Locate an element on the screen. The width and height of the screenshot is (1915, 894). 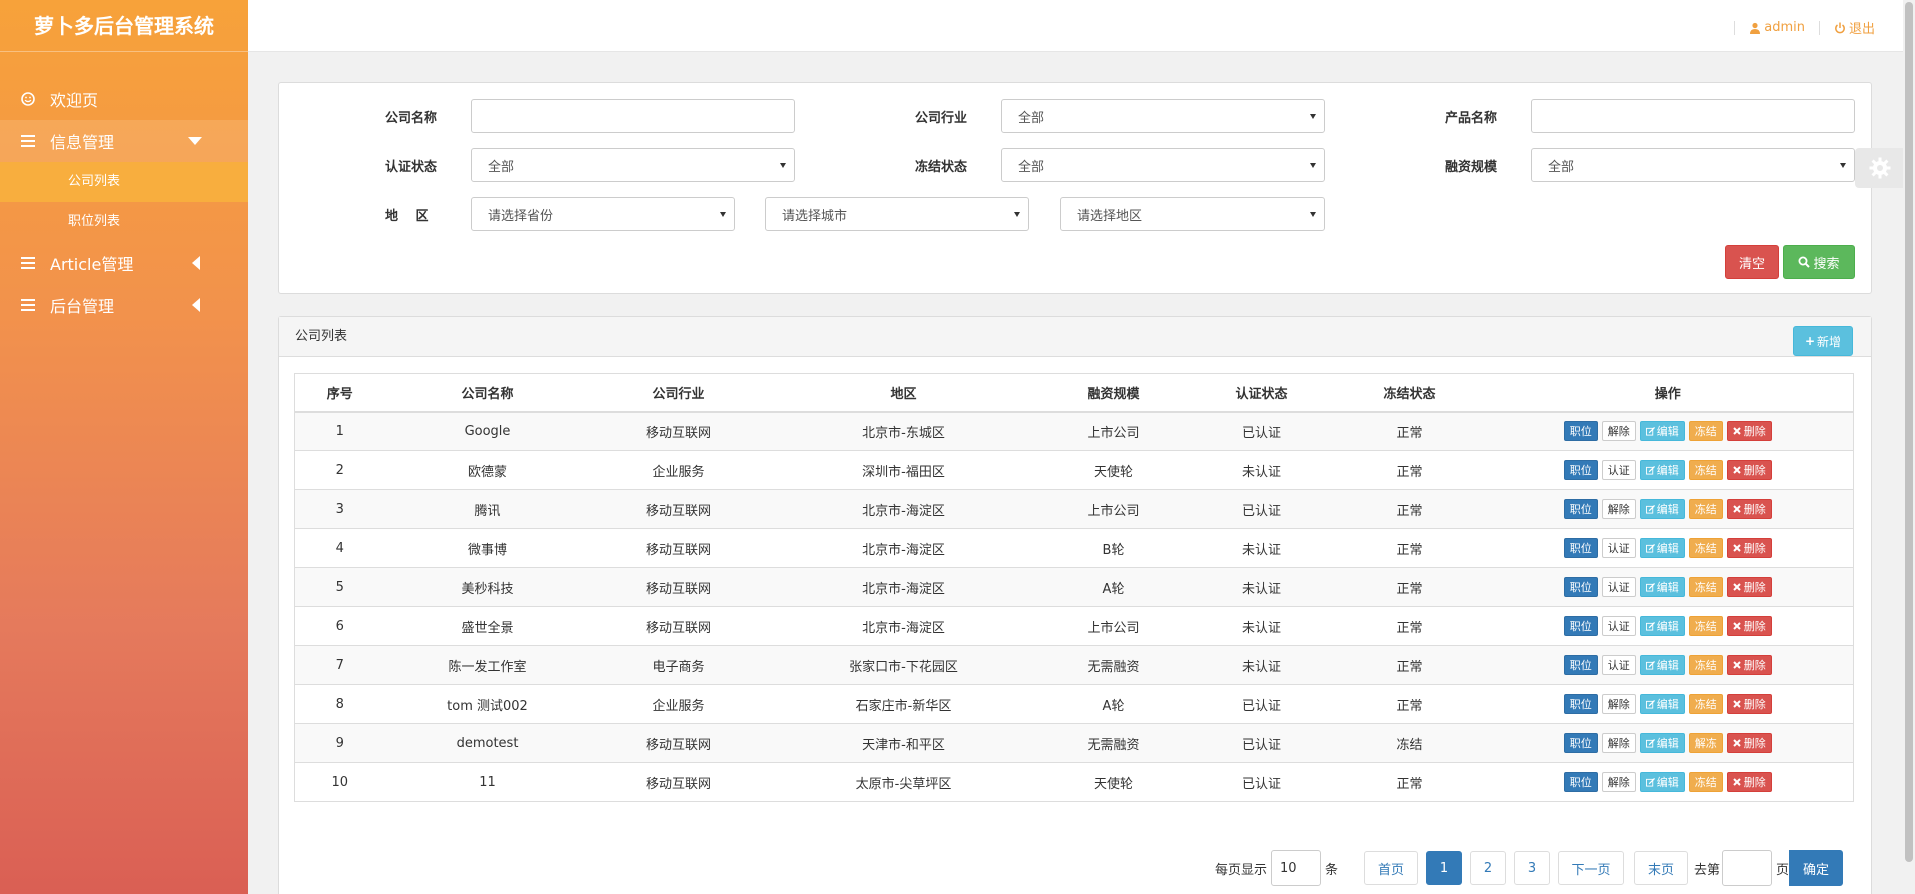
page-3-button: 3 is located at coordinates (1532, 868).